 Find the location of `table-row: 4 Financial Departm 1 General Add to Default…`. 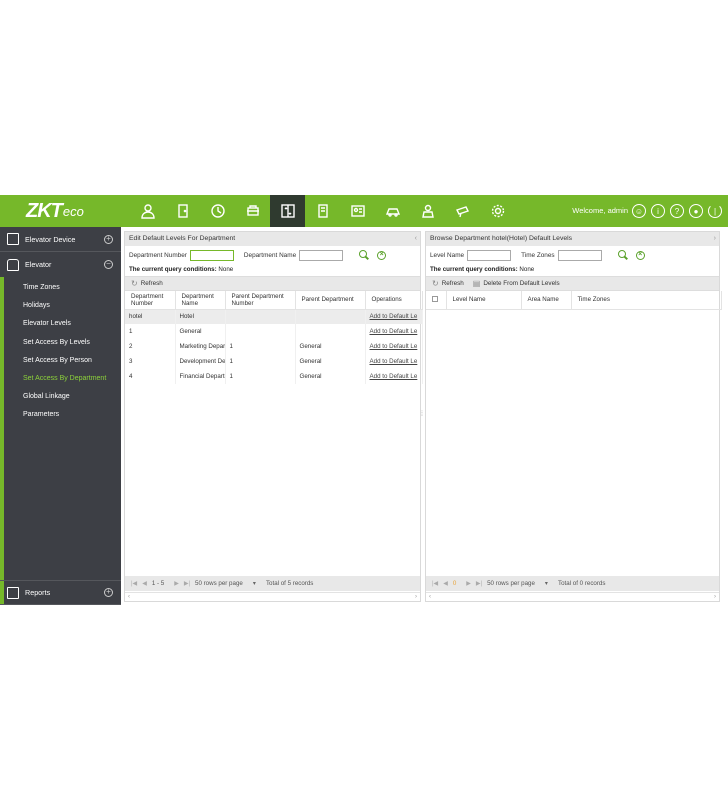

table-row: 4 Financial Departm 1 General Add to Default… is located at coordinates (274, 376).